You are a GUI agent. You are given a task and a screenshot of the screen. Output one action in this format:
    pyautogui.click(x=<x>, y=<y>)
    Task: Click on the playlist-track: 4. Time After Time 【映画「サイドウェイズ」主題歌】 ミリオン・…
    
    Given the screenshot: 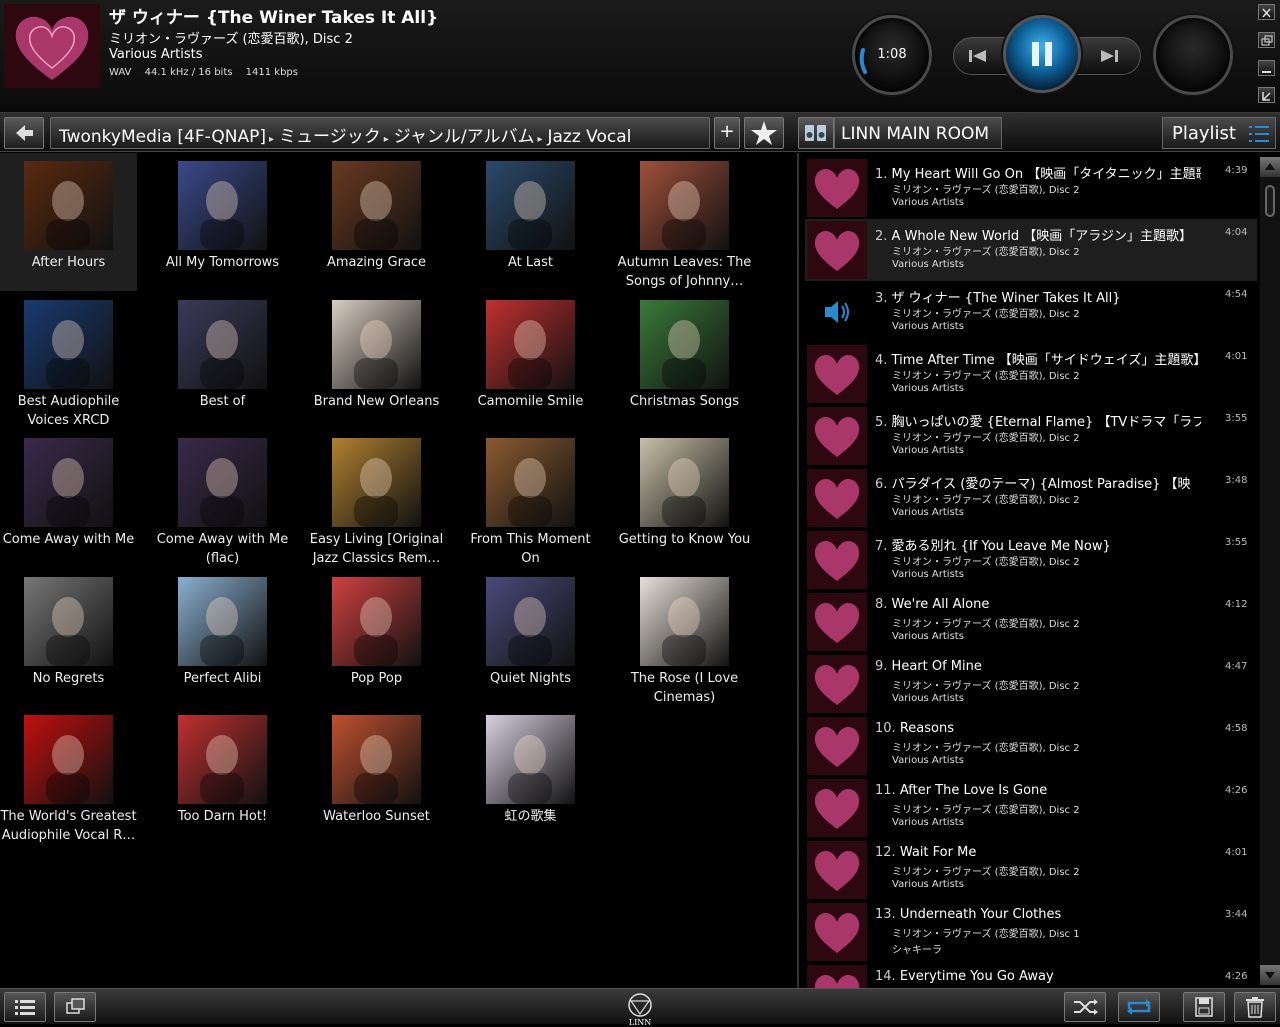 What is the action you would take?
    pyautogui.click(x=1031, y=374)
    